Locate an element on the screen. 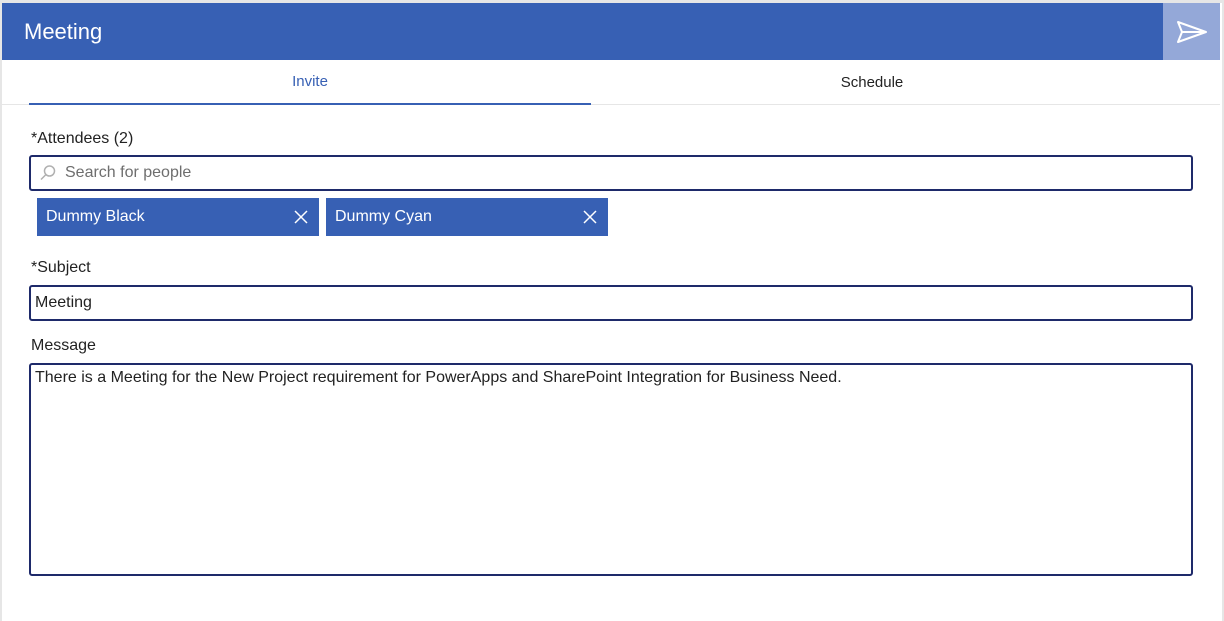  send-button is located at coordinates (1191, 31).